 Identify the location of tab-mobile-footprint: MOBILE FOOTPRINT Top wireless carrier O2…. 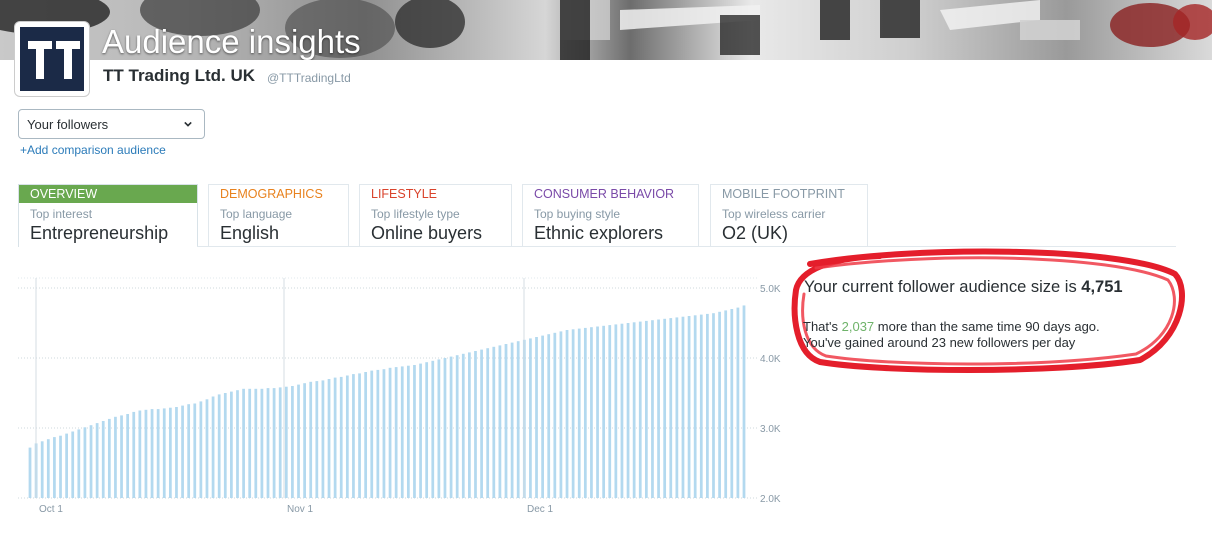
(789, 215).